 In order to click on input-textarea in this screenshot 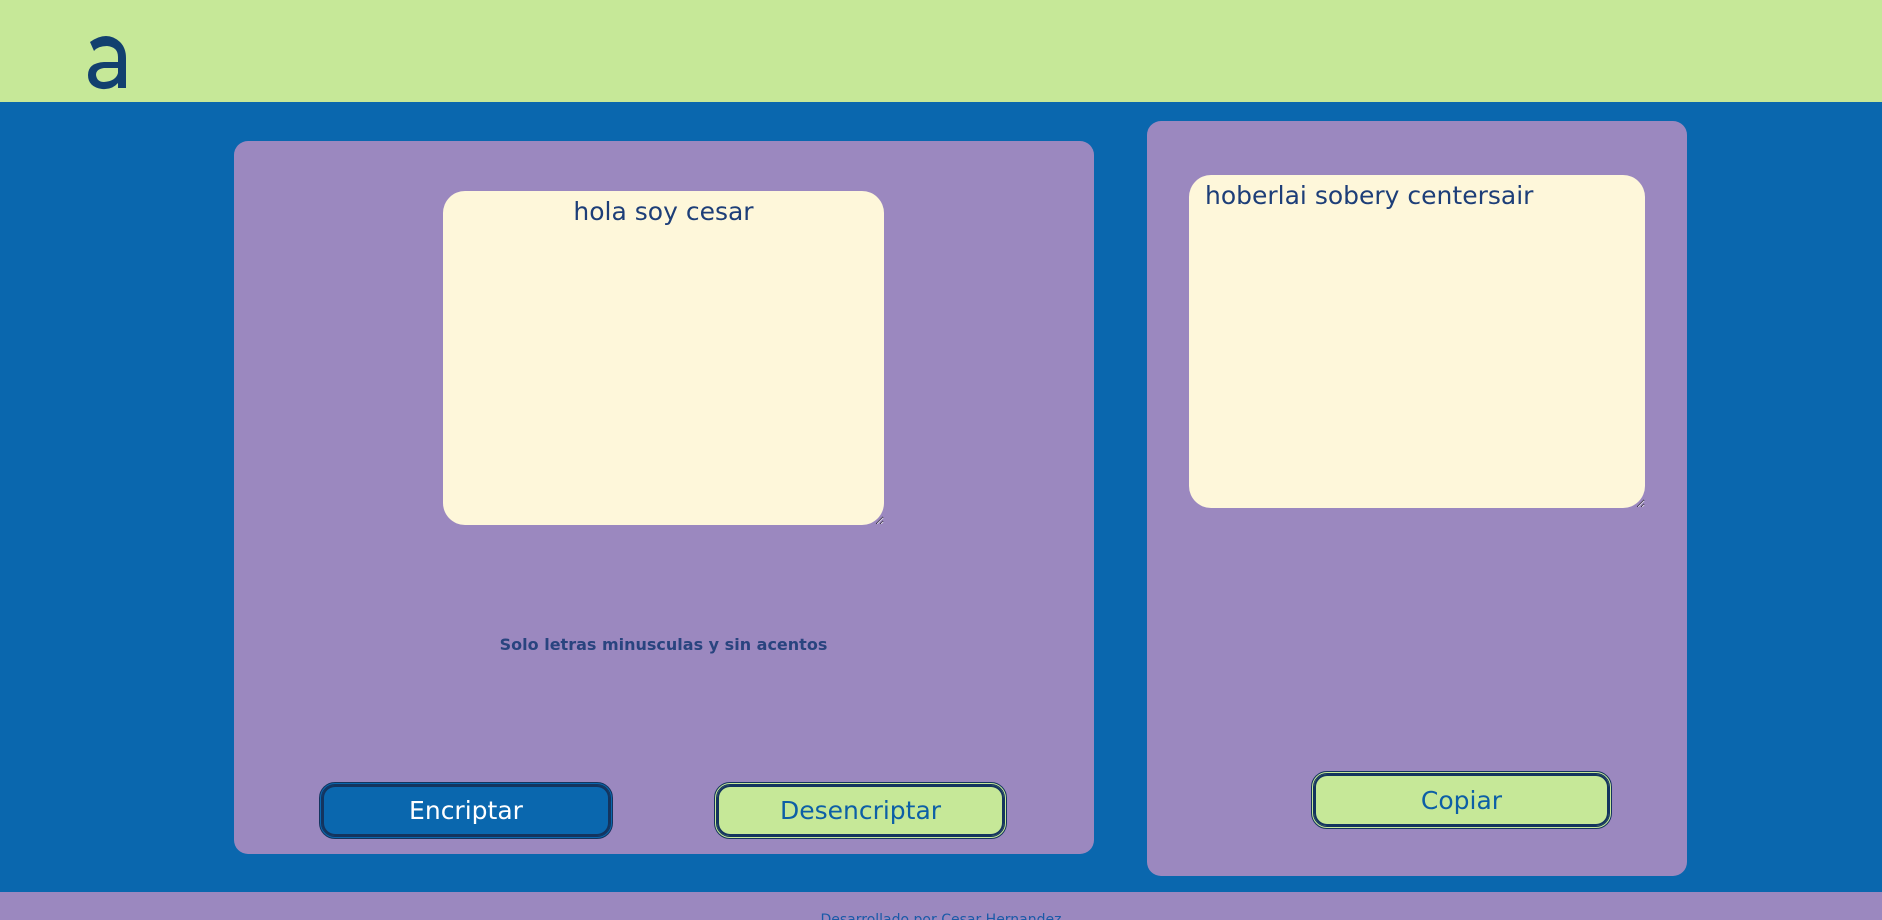, I will do `click(663, 358)`.